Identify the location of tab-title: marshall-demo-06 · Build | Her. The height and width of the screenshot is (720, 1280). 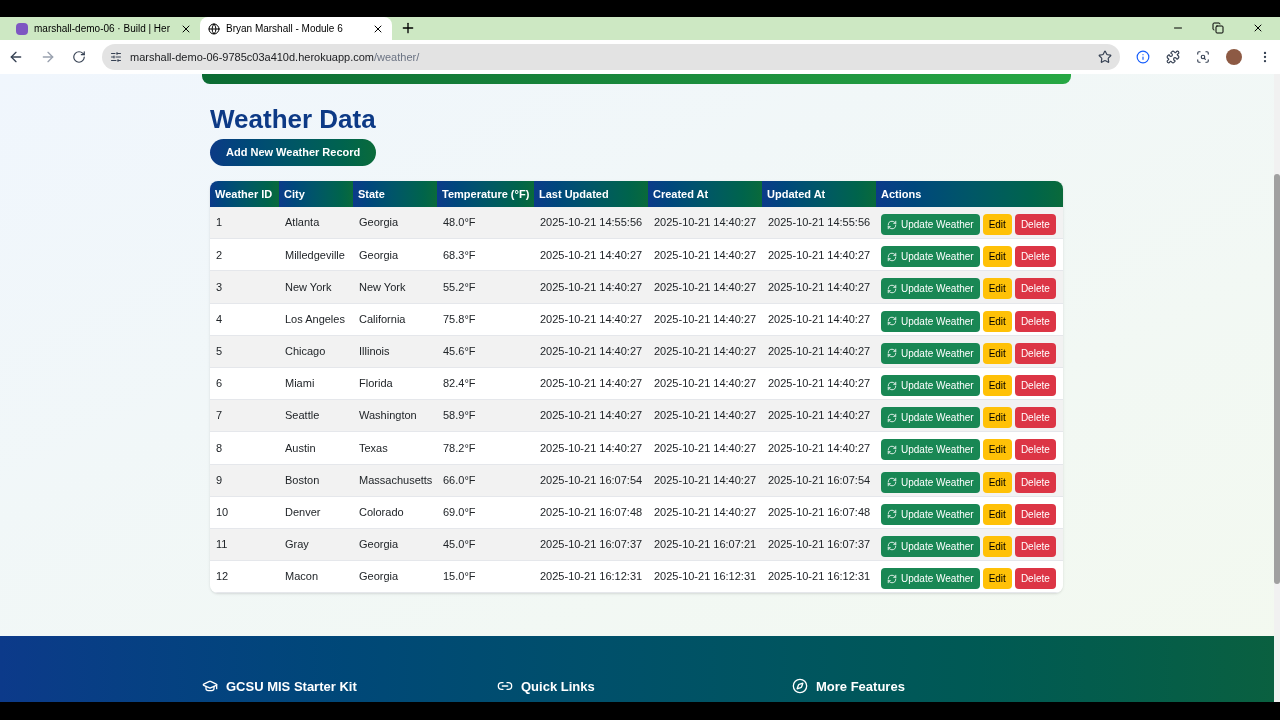
(102, 29).